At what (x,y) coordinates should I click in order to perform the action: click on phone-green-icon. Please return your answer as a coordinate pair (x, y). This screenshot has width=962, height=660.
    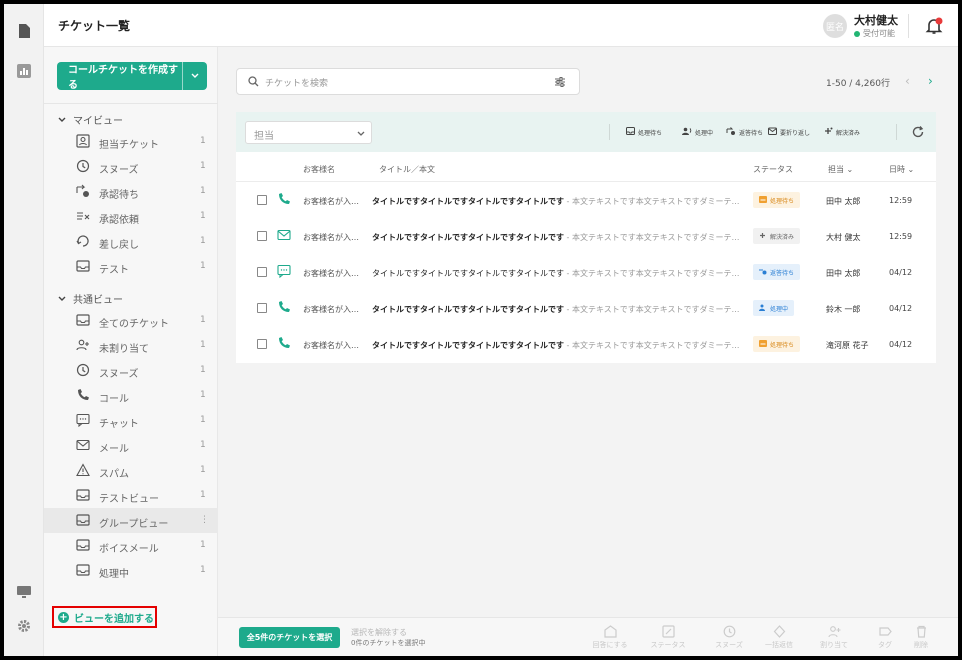
    Looking at the image, I should click on (284, 307).